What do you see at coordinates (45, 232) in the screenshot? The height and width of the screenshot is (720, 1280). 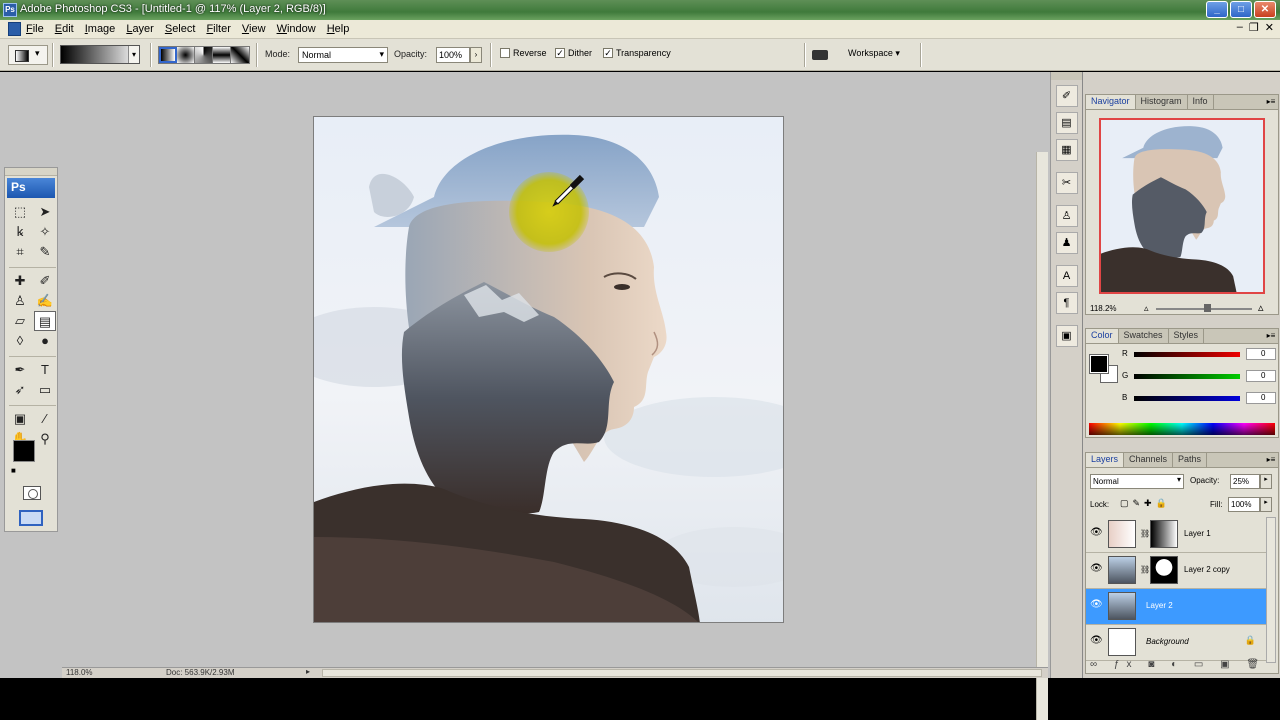 I see `magic-wand-tool-icon: ✧` at bounding box center [45, 232].